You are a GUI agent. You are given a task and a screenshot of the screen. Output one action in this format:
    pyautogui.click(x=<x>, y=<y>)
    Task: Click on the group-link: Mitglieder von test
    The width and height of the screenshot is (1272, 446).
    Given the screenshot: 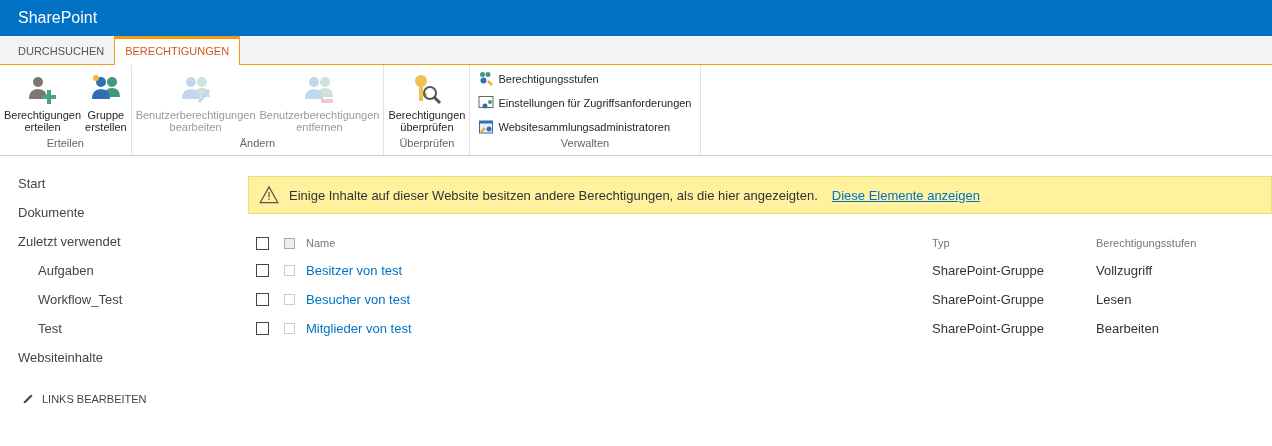 What is the action you would take?
    pyautogui.click(x=619, y=328)
    